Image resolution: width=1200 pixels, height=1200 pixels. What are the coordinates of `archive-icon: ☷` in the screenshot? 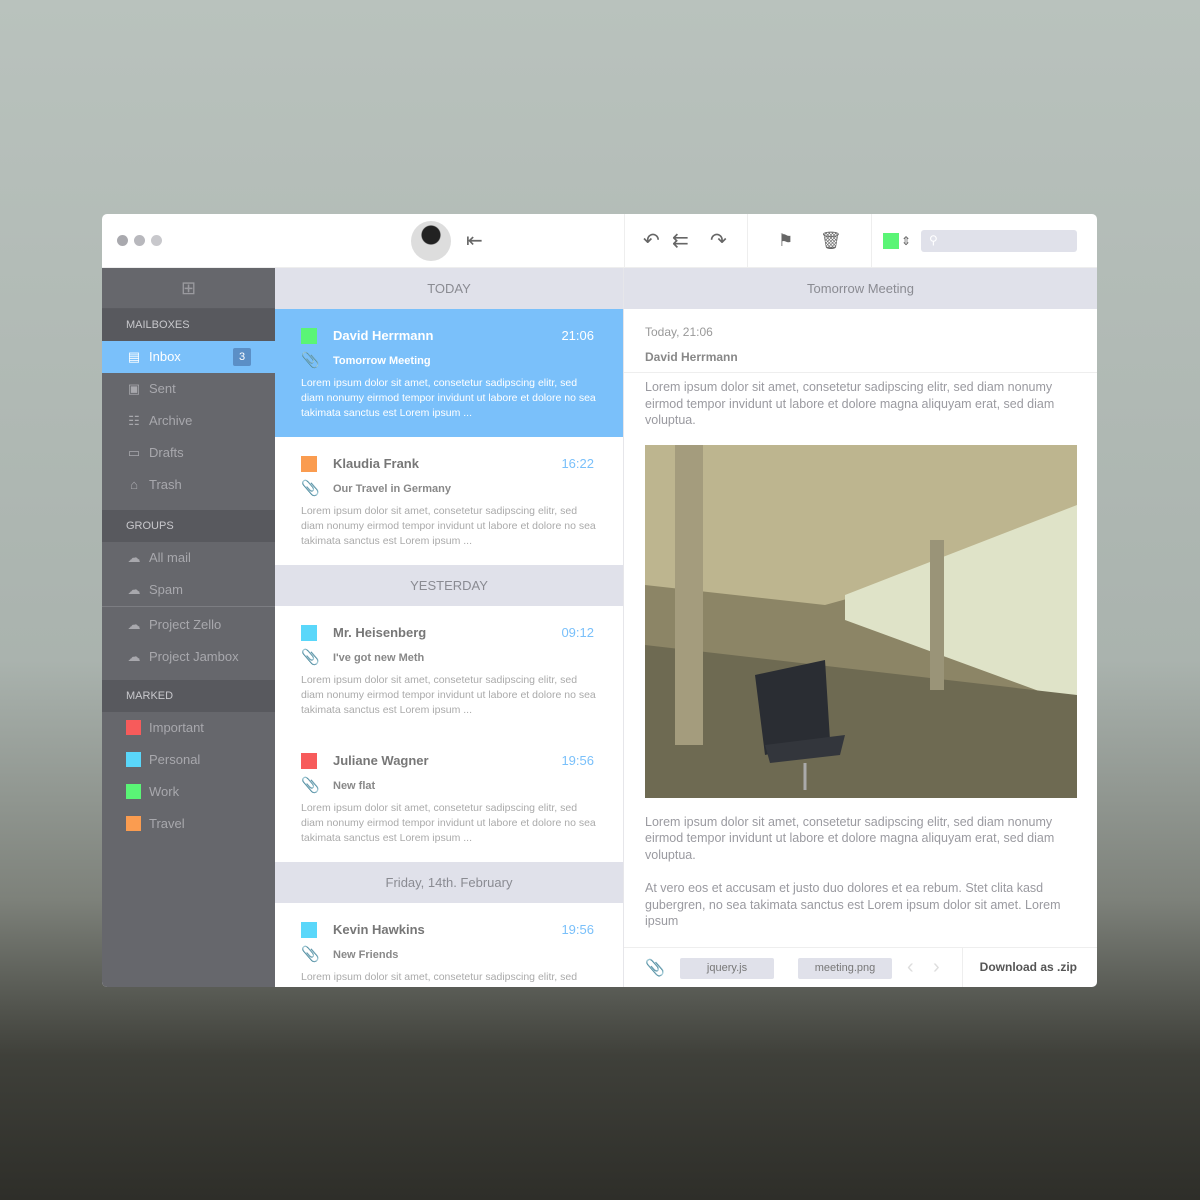 It's located at (134, 420).